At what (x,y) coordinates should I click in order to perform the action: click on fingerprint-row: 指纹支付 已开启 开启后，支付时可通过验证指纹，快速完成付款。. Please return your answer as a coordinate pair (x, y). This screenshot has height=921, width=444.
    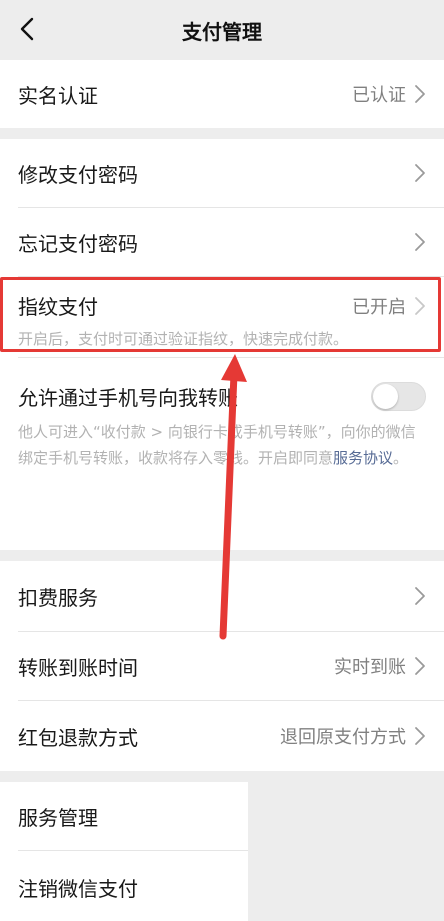
    Looking at the image, I should click on (222, 317).